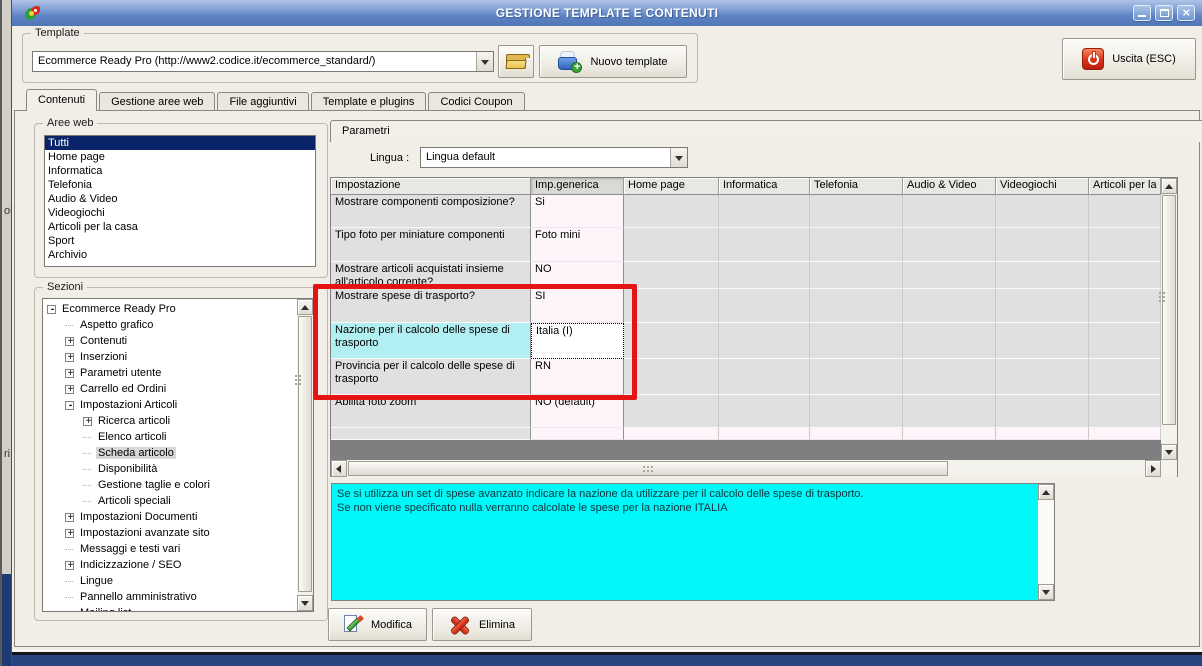 The width and height of the screenshot is (1202, 666). I want to click on tree-item: Mailing list, so click(169, 608).